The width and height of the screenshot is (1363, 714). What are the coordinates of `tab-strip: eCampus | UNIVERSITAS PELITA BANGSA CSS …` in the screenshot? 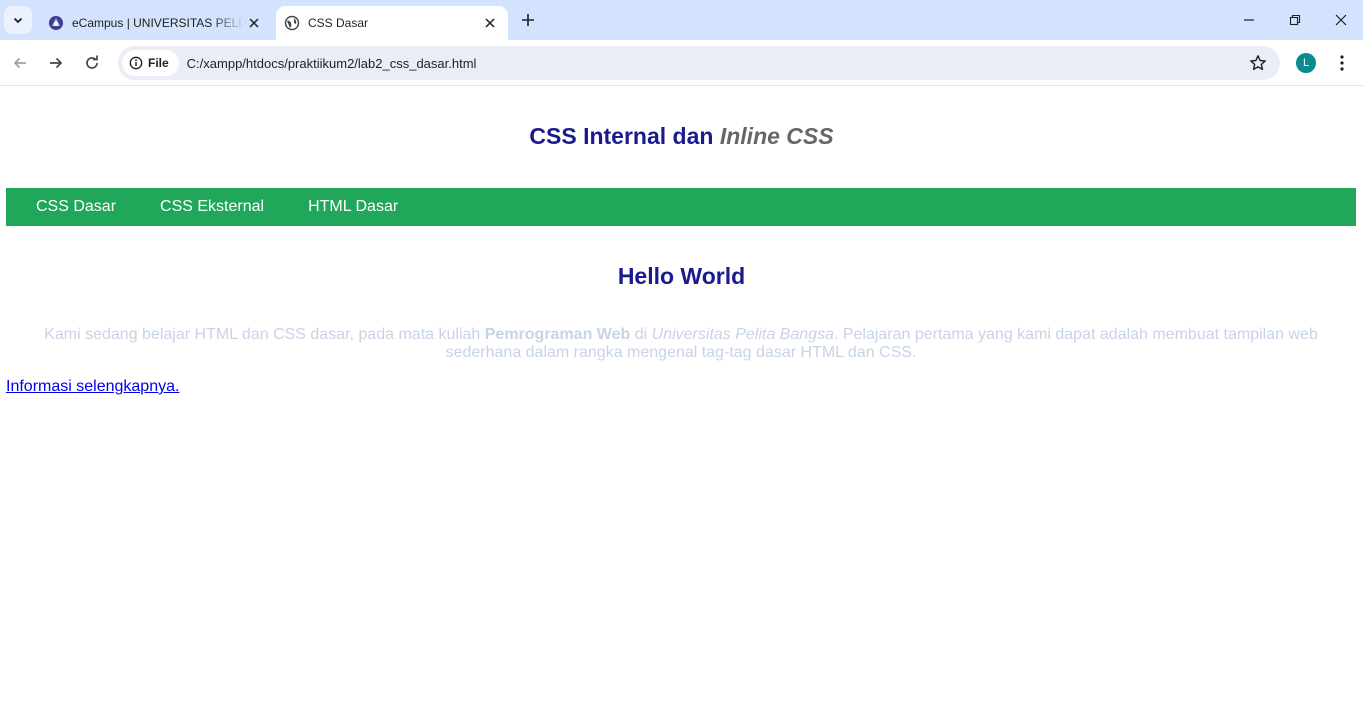 It's located at (681, 20).